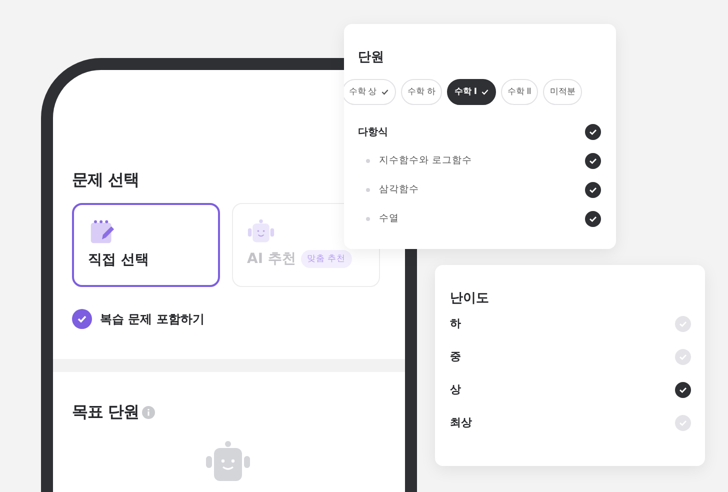  I want to click on subtopic-label: 지수함수와 로그함수, so click(482, 160).